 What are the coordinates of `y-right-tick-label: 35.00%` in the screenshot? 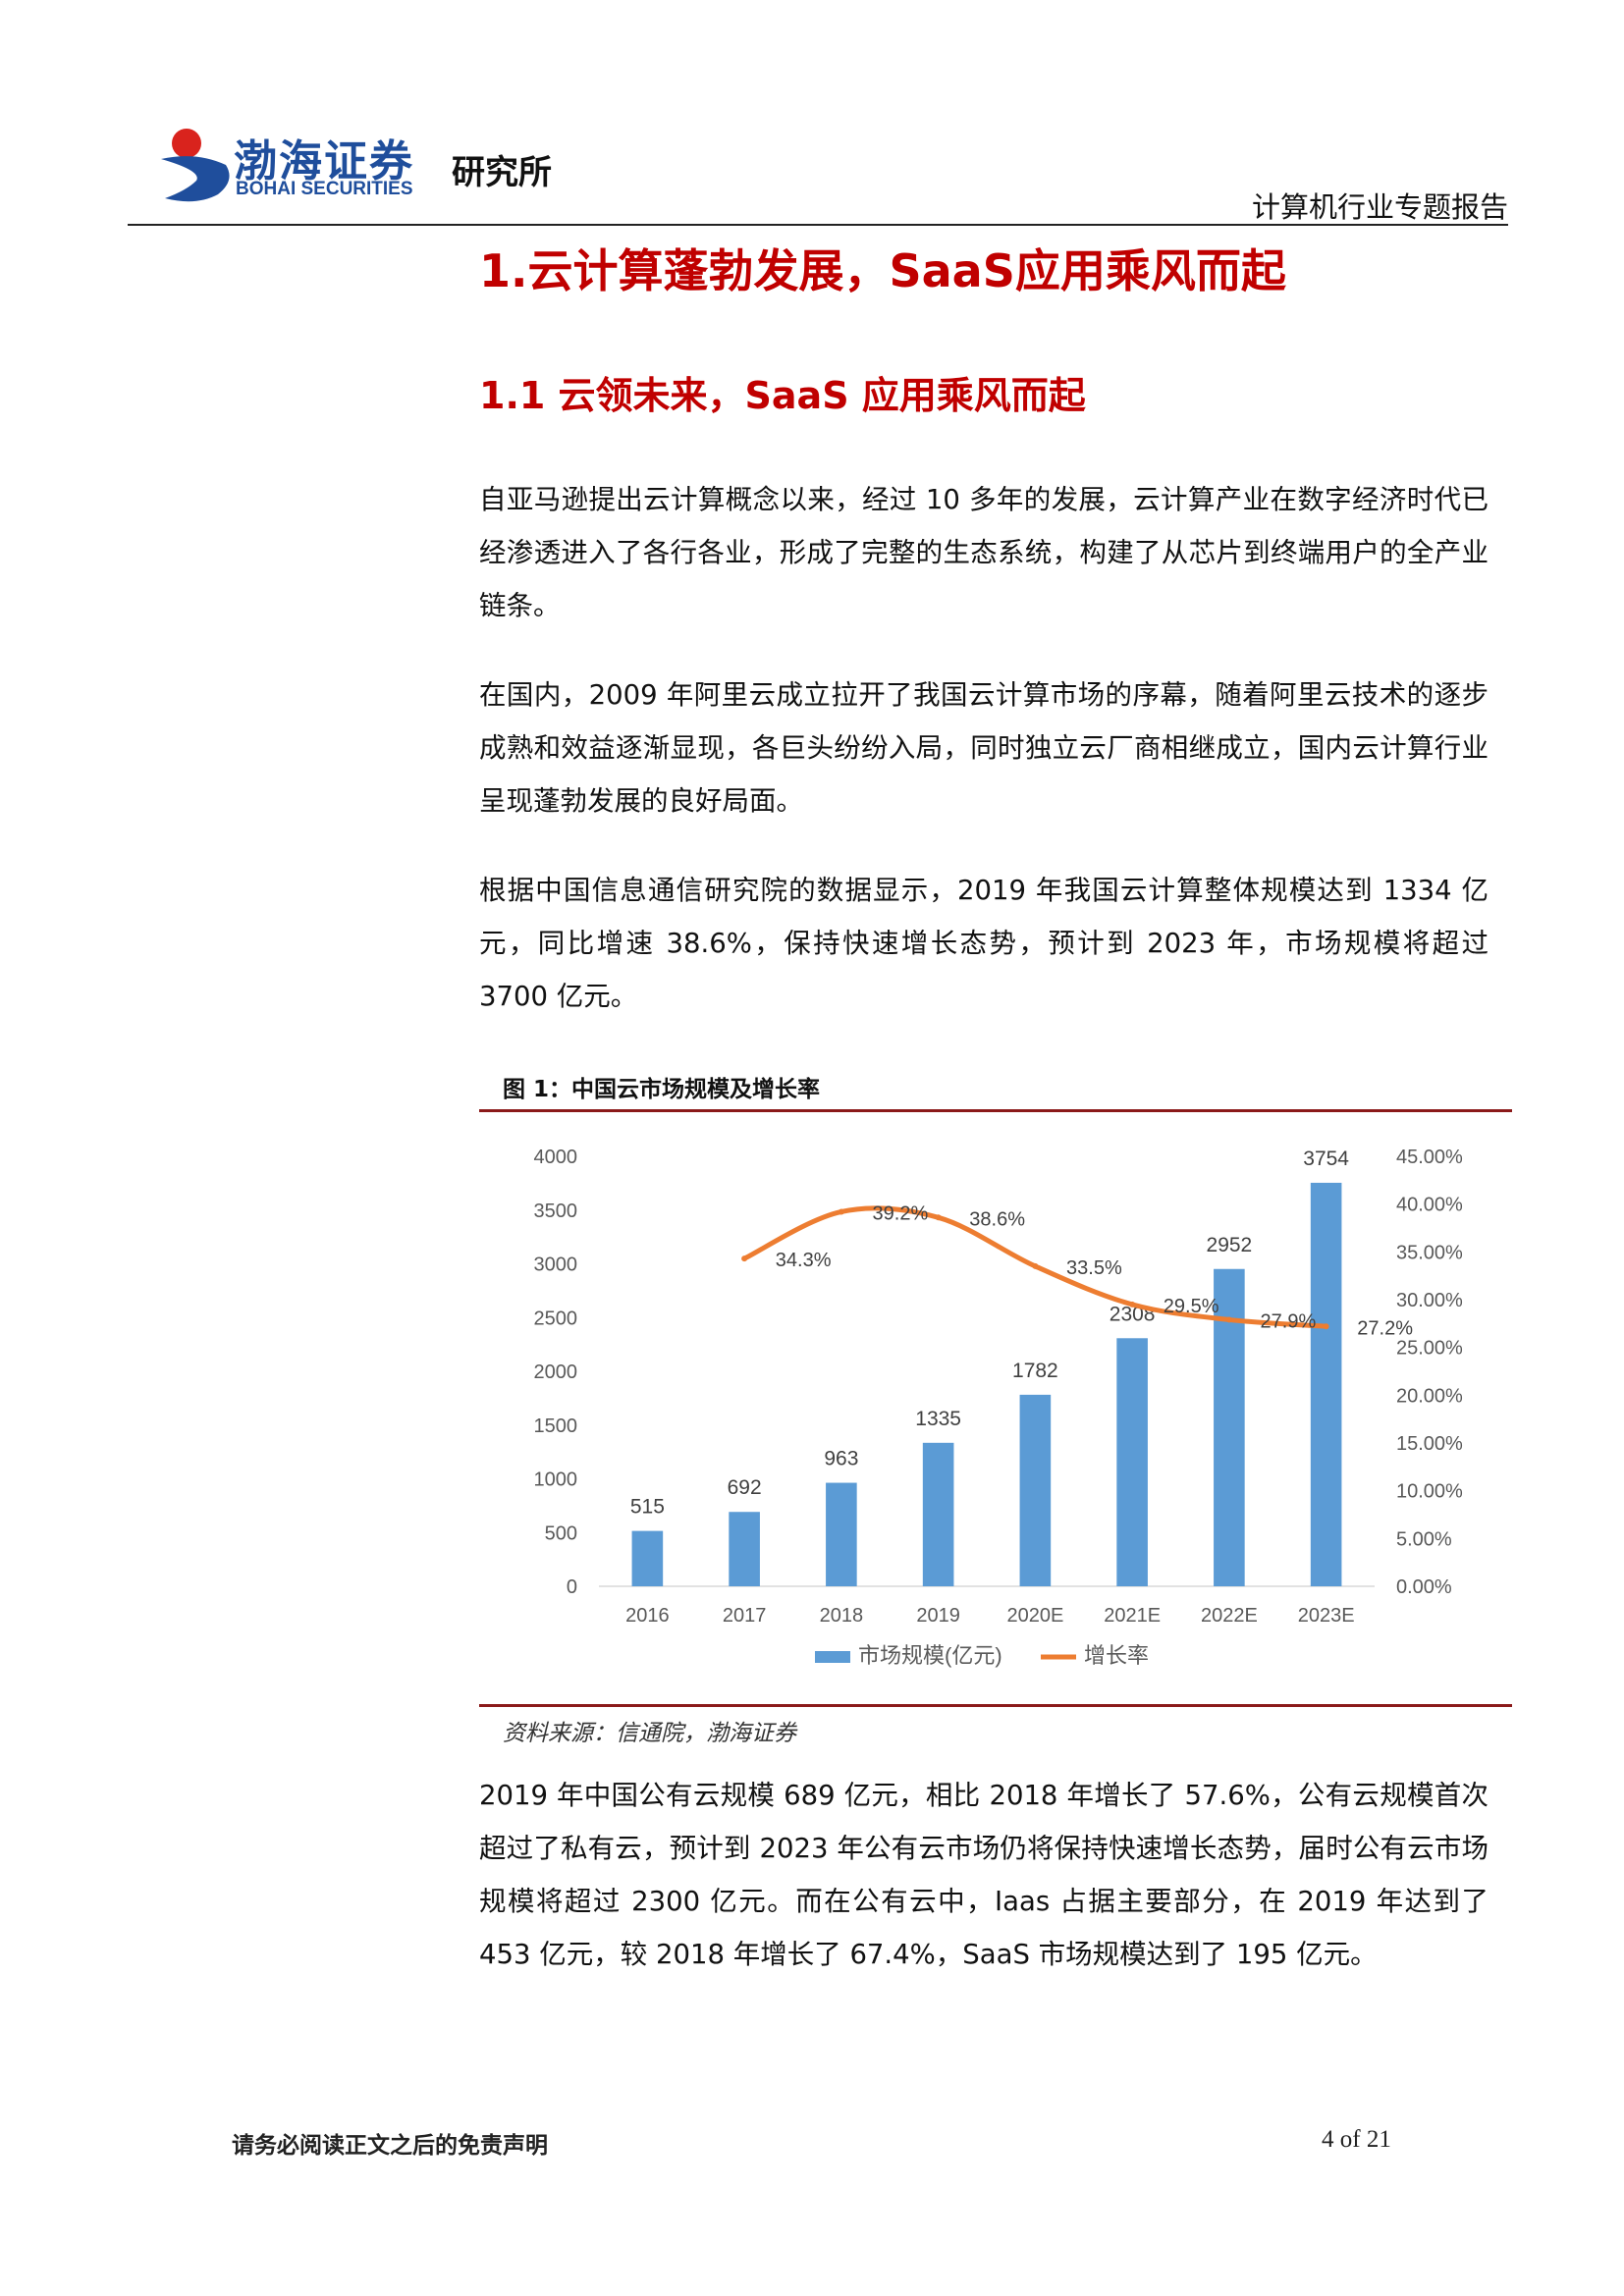 It's located at (1429, 1252).